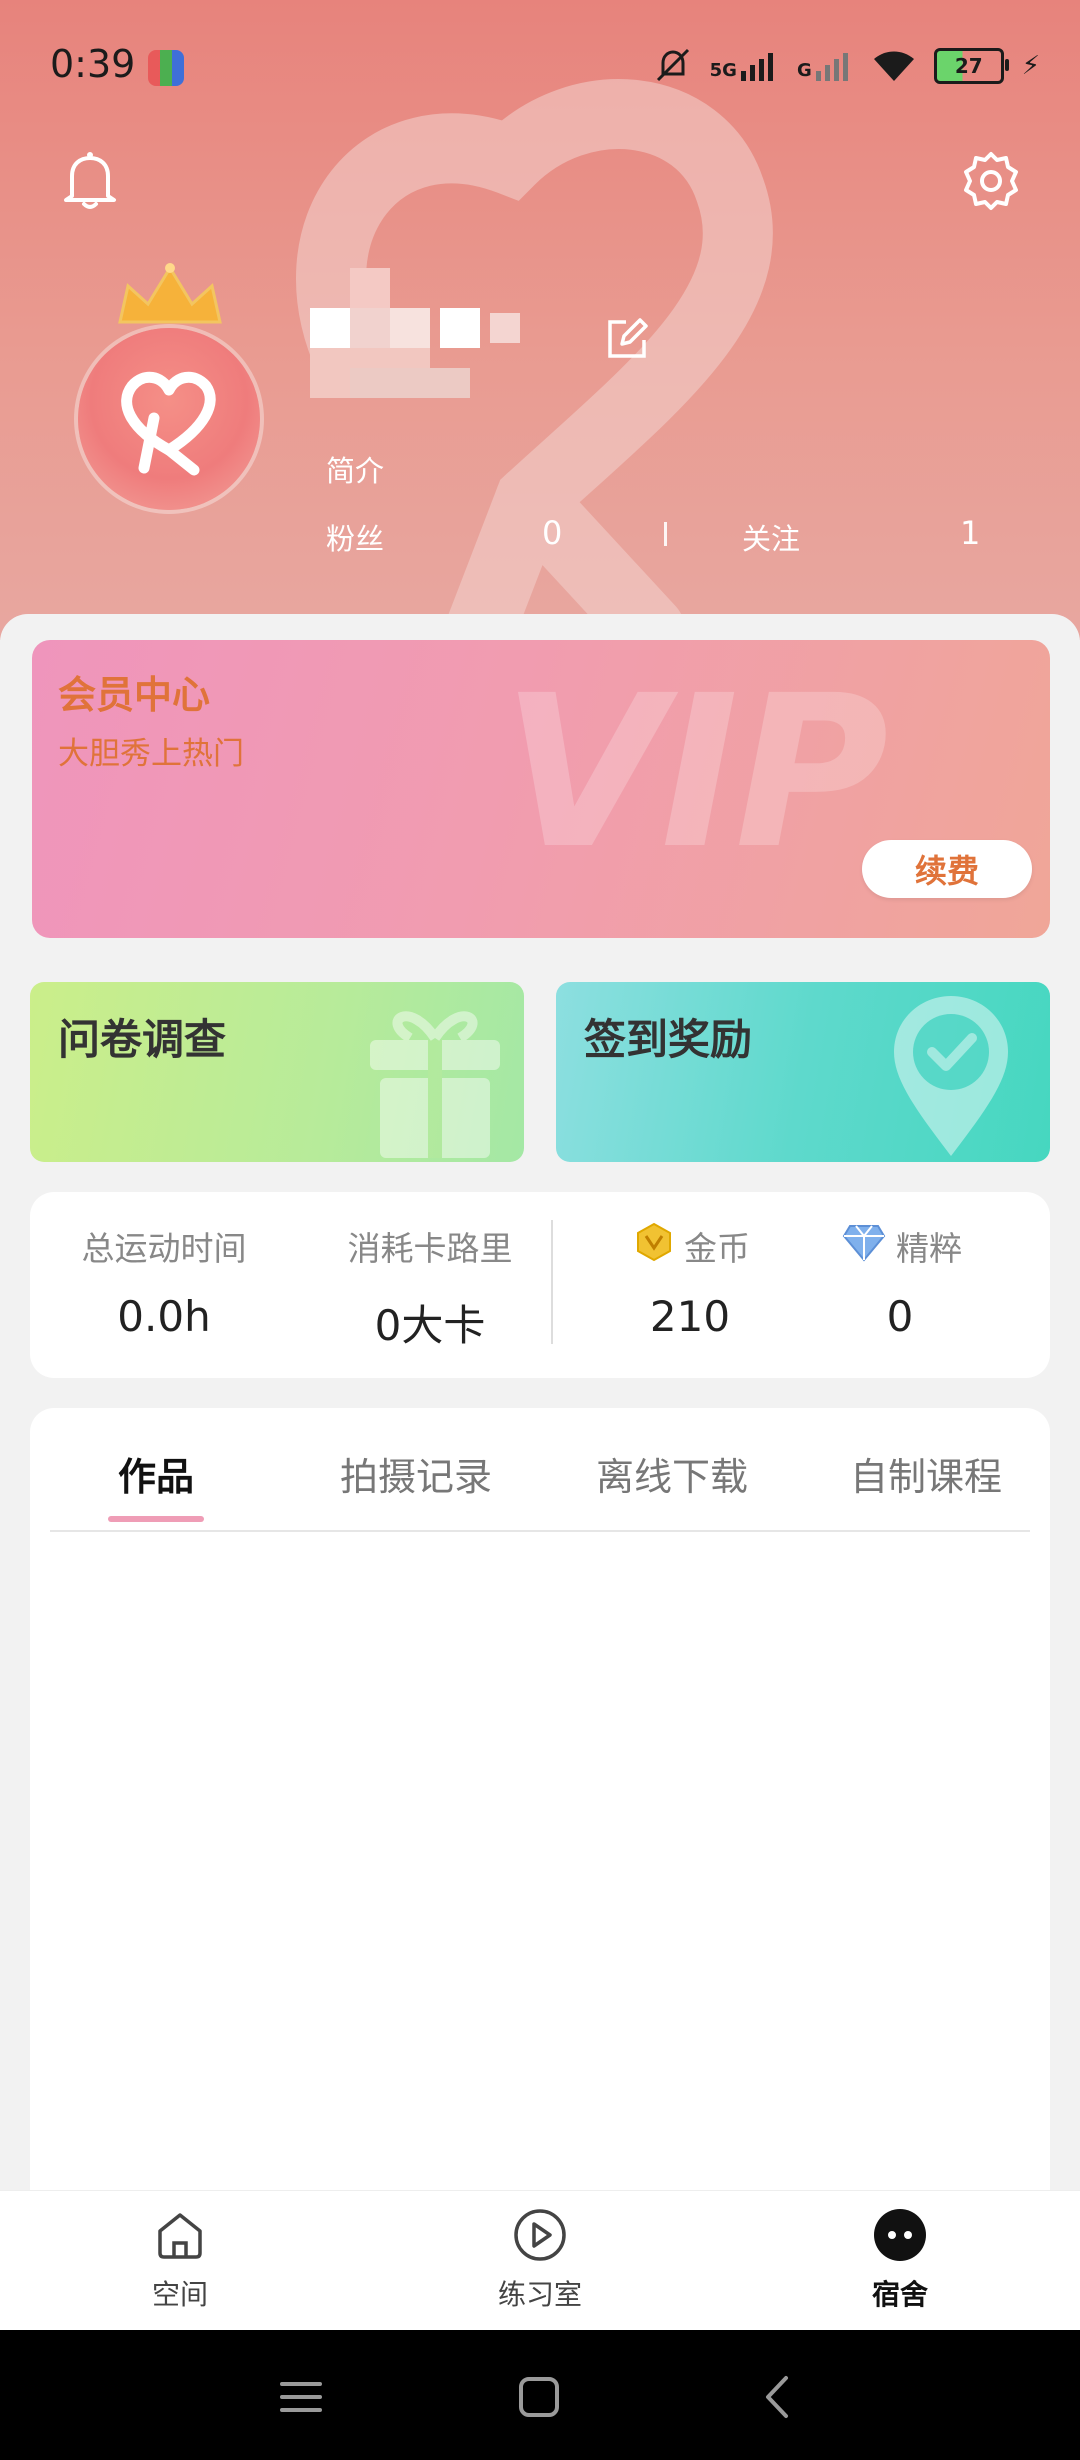  What do you see at coordinates (93, 64) in the screenshot?
I see `status-time: 0:39` at bounding box center [93, 64].